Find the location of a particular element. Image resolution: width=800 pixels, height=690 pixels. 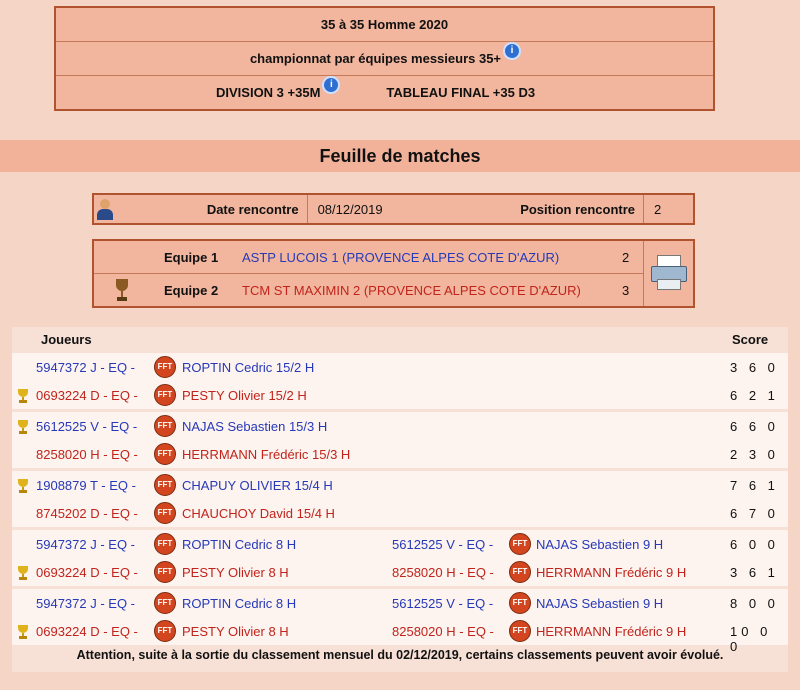

team-label: Equipe 2 is located at coordinates (191, 290).